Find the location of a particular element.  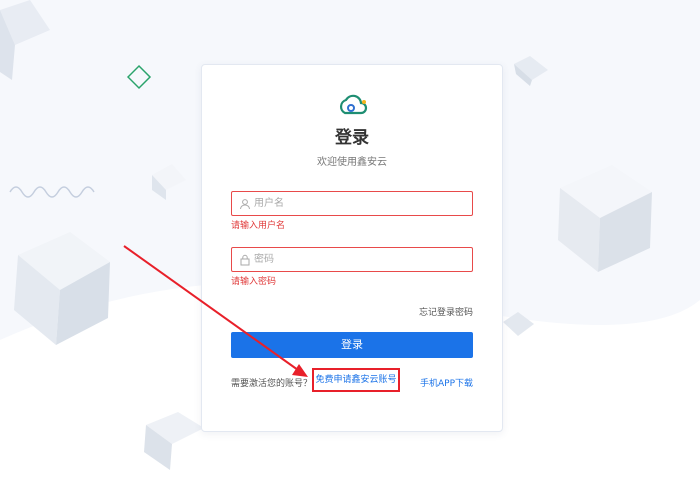

diamond-decoration is located at coordinates (139, 77).